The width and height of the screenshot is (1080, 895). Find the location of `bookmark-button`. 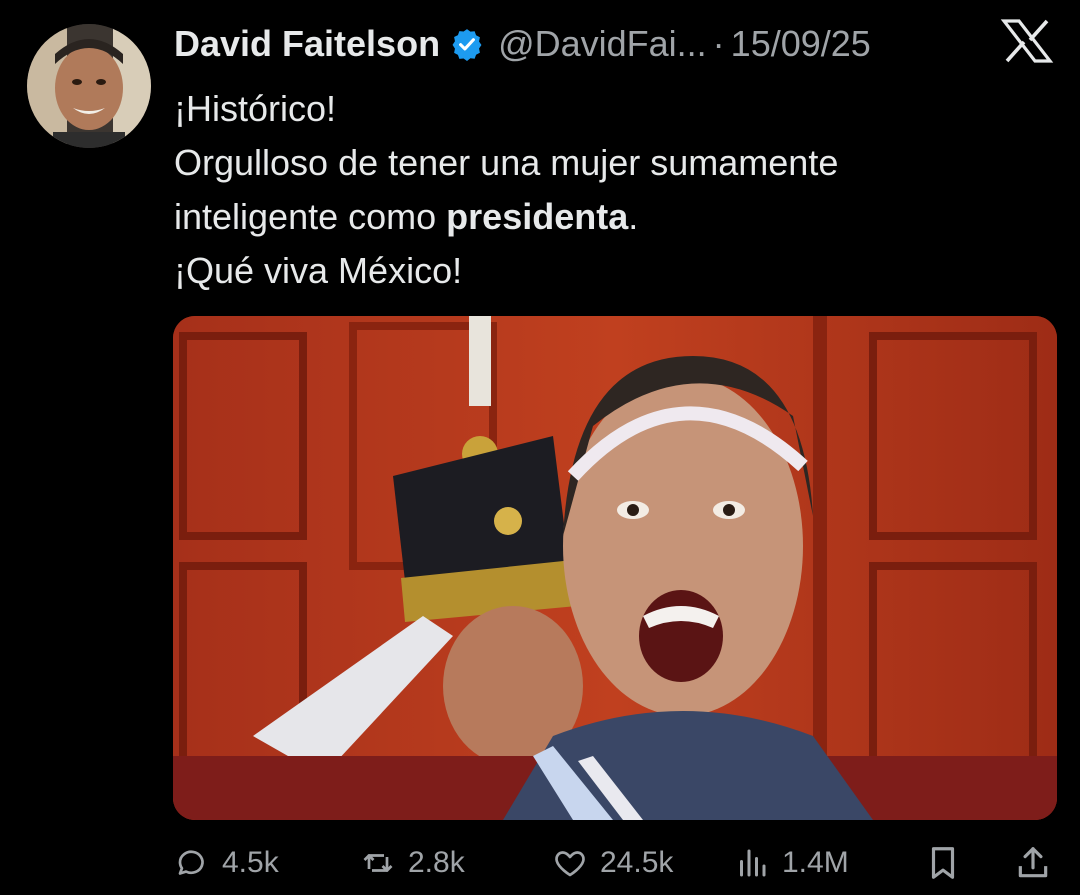

bookmark-button is located at coordinates (949, 863).